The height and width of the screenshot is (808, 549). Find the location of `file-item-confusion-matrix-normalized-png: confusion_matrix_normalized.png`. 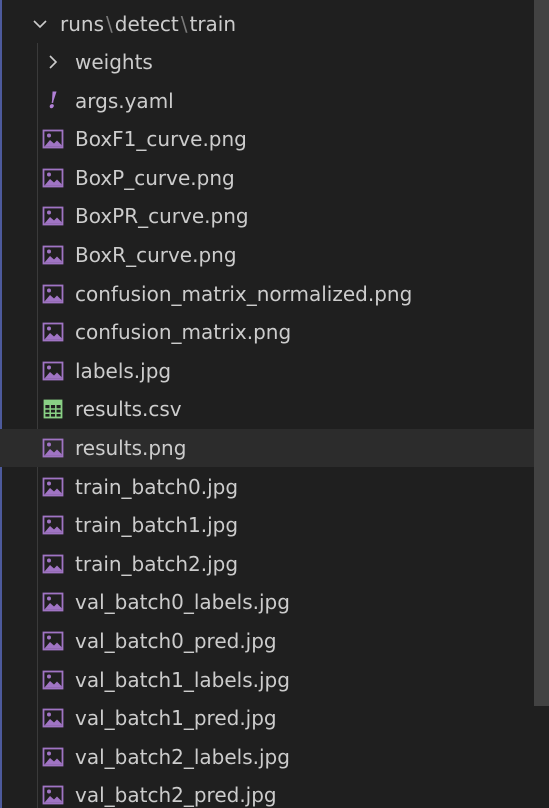

file-item-confusion-matrix-normalized-png: confusion_matrix_normalized.png is located at coordinates (267, 294).